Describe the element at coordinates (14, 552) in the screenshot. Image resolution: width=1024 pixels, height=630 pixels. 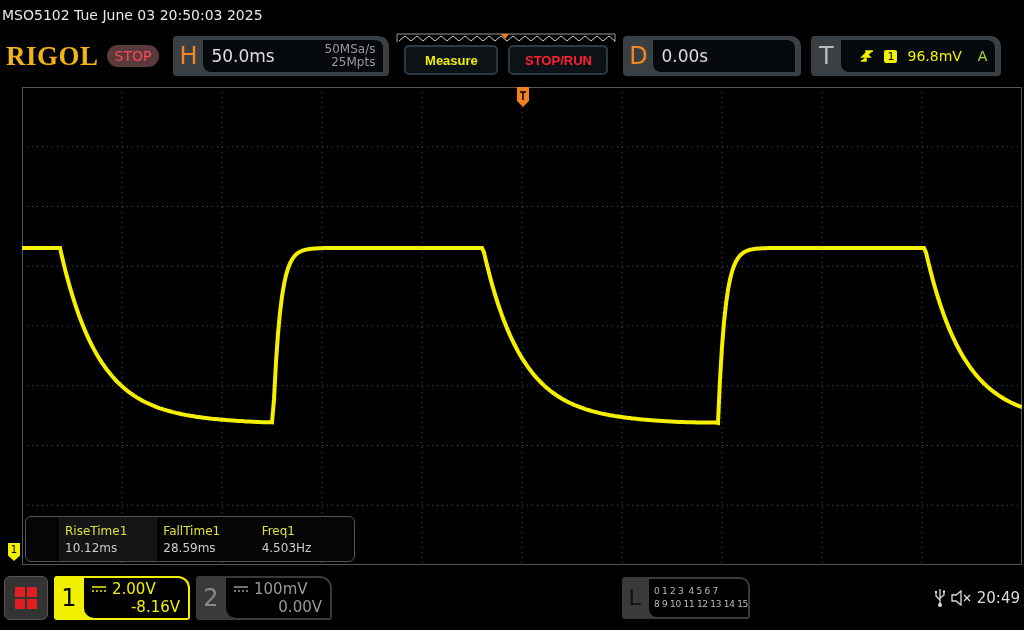
I see `channel-ground-marker: 1` at that location.